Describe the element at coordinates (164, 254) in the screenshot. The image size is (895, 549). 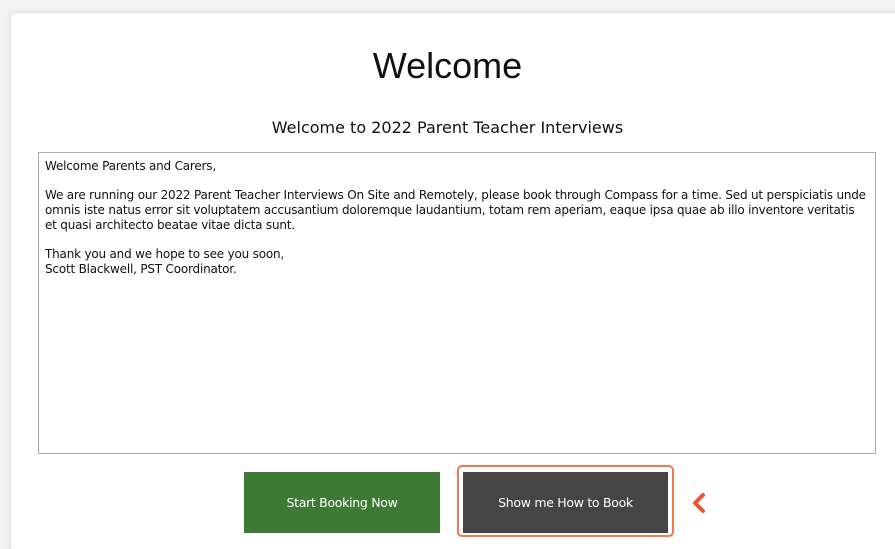
I see `message-closing: Thank you and we hope to see you soon,` at that location.